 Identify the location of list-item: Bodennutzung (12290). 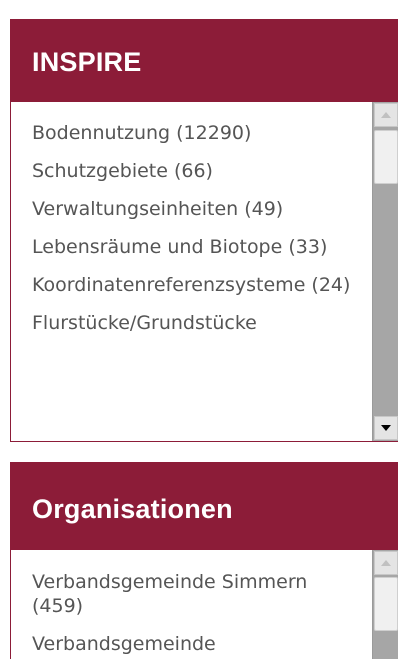
(192, 133).